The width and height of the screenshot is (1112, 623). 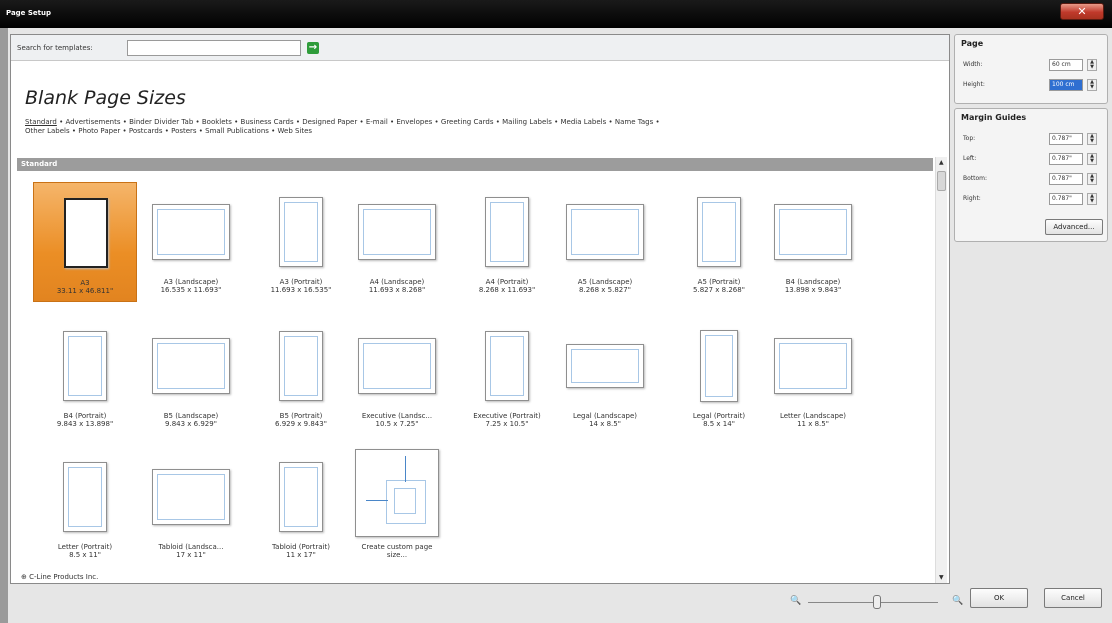 I want to click on zoom-out-icon: 🔍, so click(x=795, y=601).